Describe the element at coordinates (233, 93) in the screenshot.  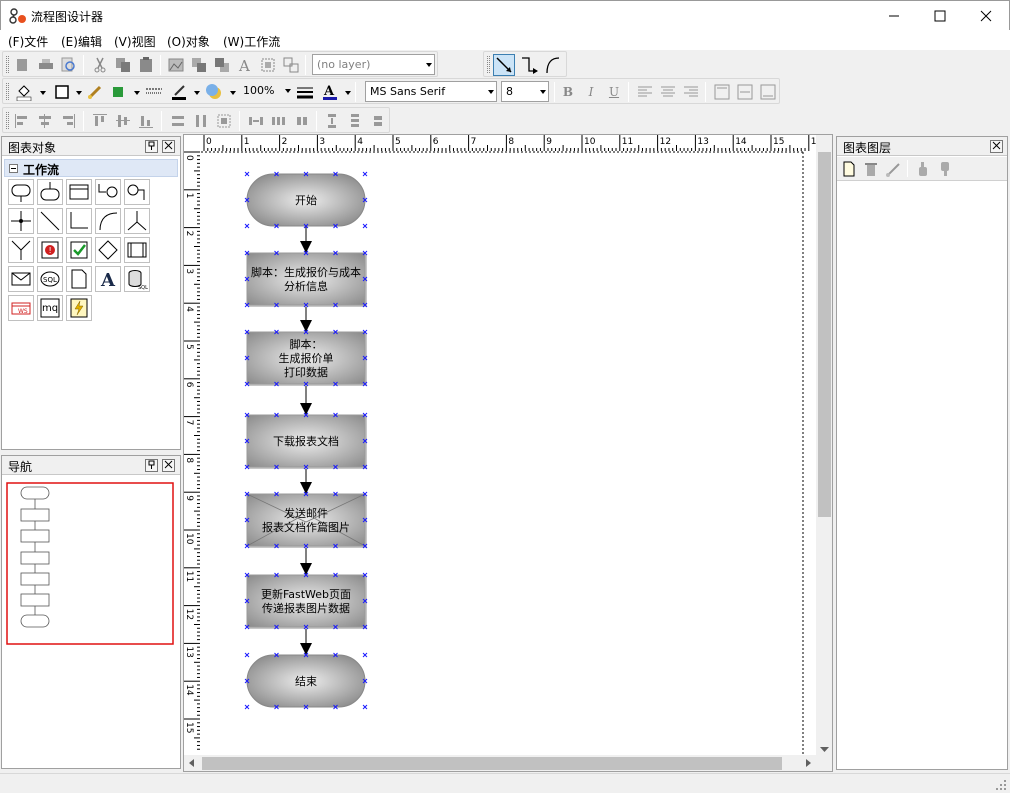
I see `shadow-dropdown-icon` at that location.